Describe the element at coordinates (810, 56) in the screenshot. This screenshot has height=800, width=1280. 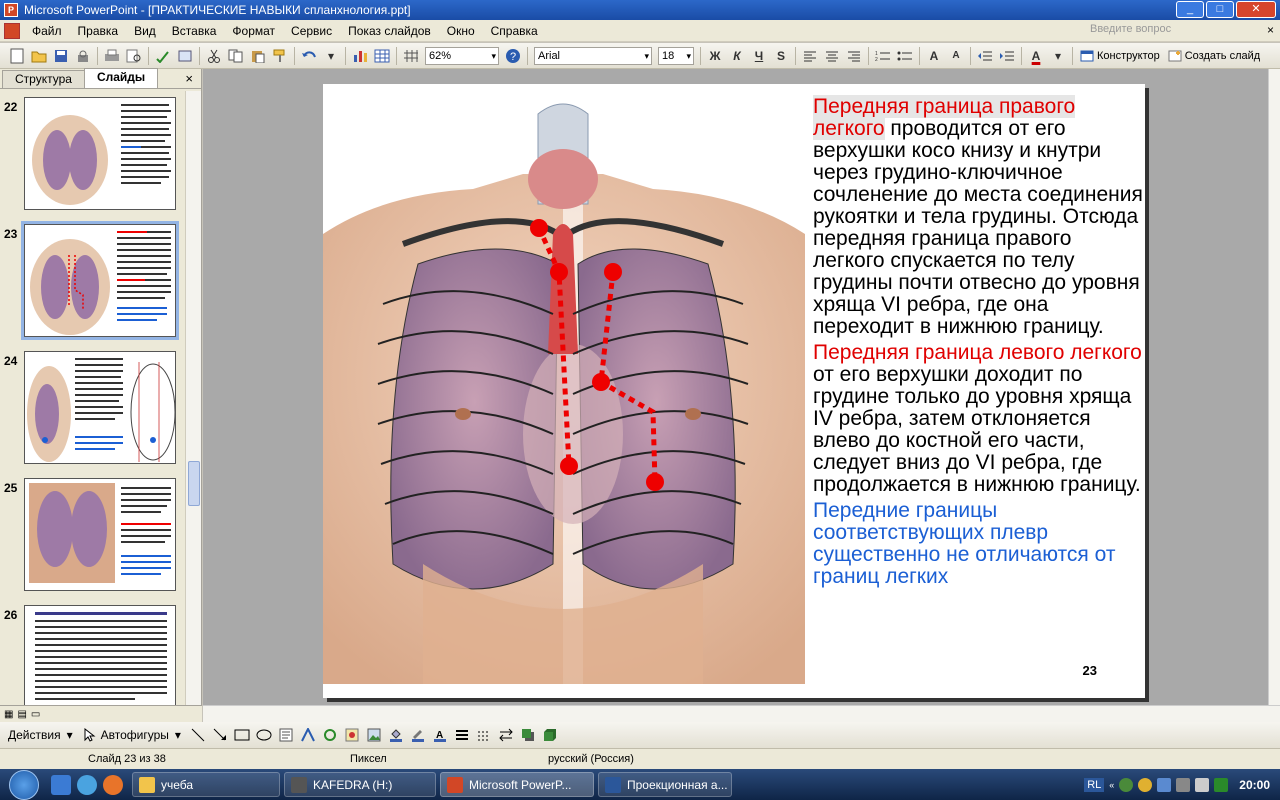
I see `align-left-icon` at that location.